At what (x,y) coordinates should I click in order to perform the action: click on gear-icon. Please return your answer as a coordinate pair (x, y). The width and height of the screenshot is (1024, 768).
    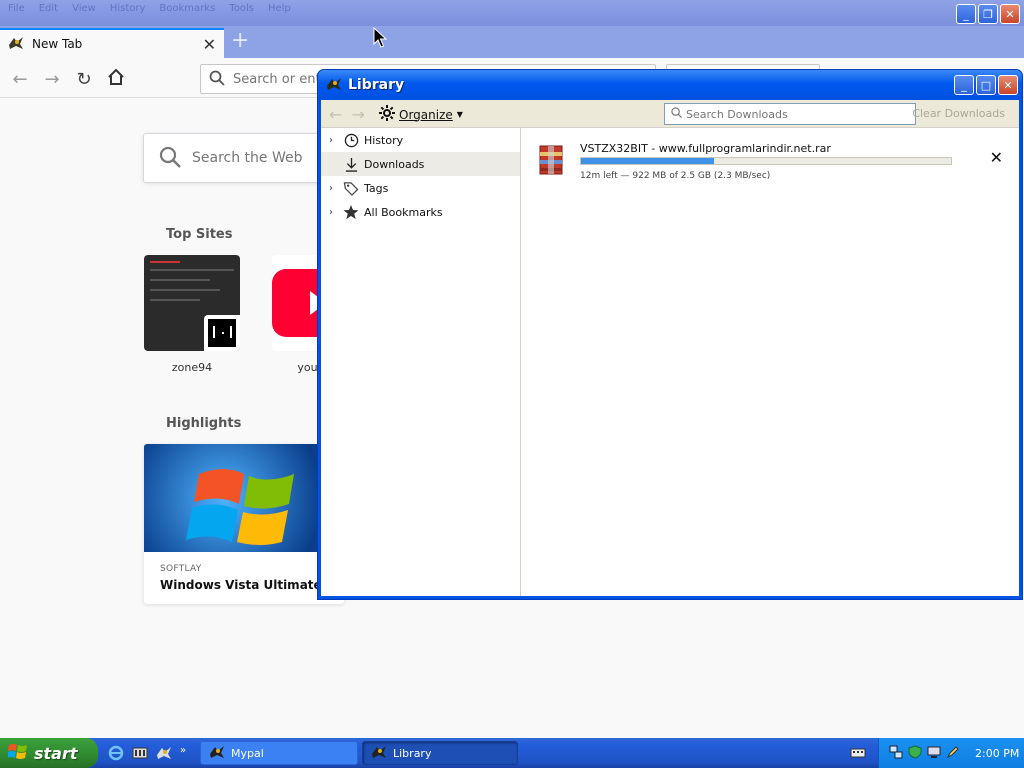
    Looking at the image, I should click on (387, 114).